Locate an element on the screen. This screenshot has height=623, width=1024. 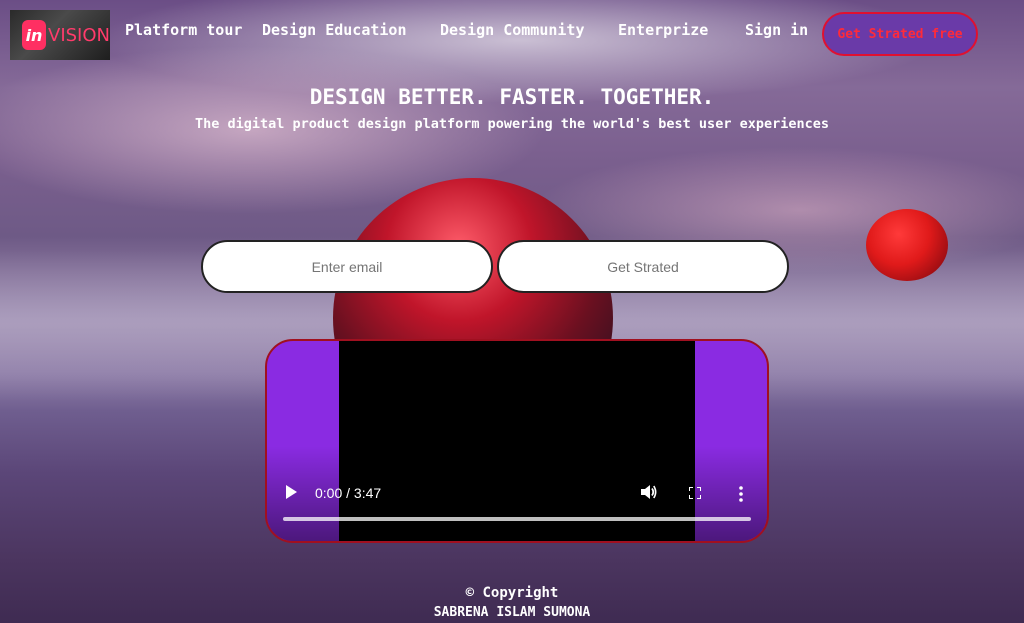
nav-design-community: Design Community is located at coordinates (512, 30).